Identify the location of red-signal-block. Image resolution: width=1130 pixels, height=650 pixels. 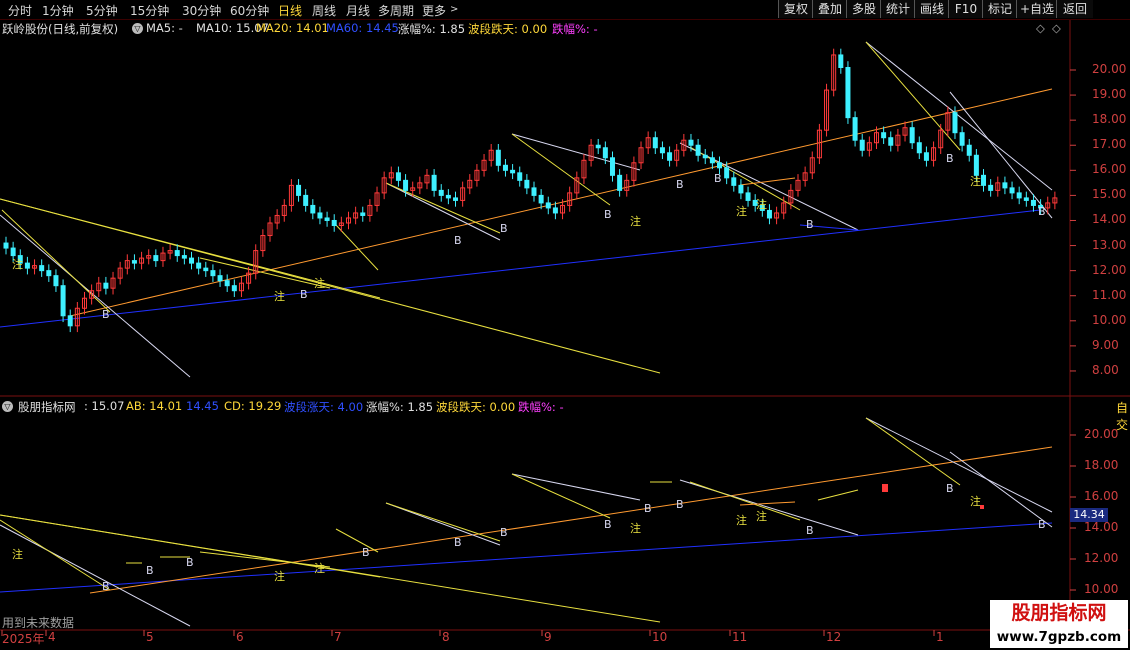
(885, 488).